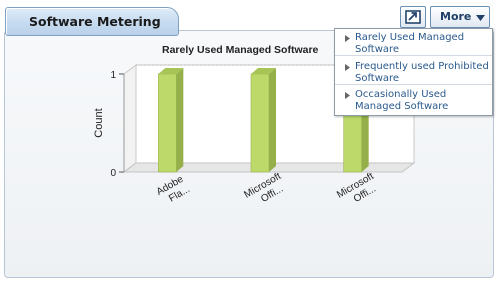  What do you see at coordinates (402, 100) in the screenshot?
I see `menu-item-label: Occasionally Used Managed Software` at bounding box center [402, 100].